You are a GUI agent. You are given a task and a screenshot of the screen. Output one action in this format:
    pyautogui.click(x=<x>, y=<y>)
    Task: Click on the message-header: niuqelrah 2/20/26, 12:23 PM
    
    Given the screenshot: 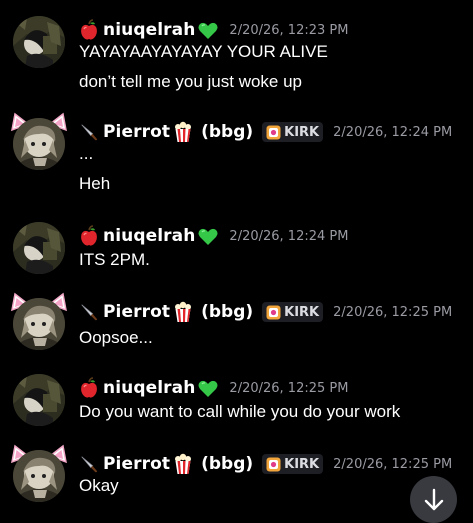 What is the action you would take?
    pyautogui.click(x=213, y=30)
    